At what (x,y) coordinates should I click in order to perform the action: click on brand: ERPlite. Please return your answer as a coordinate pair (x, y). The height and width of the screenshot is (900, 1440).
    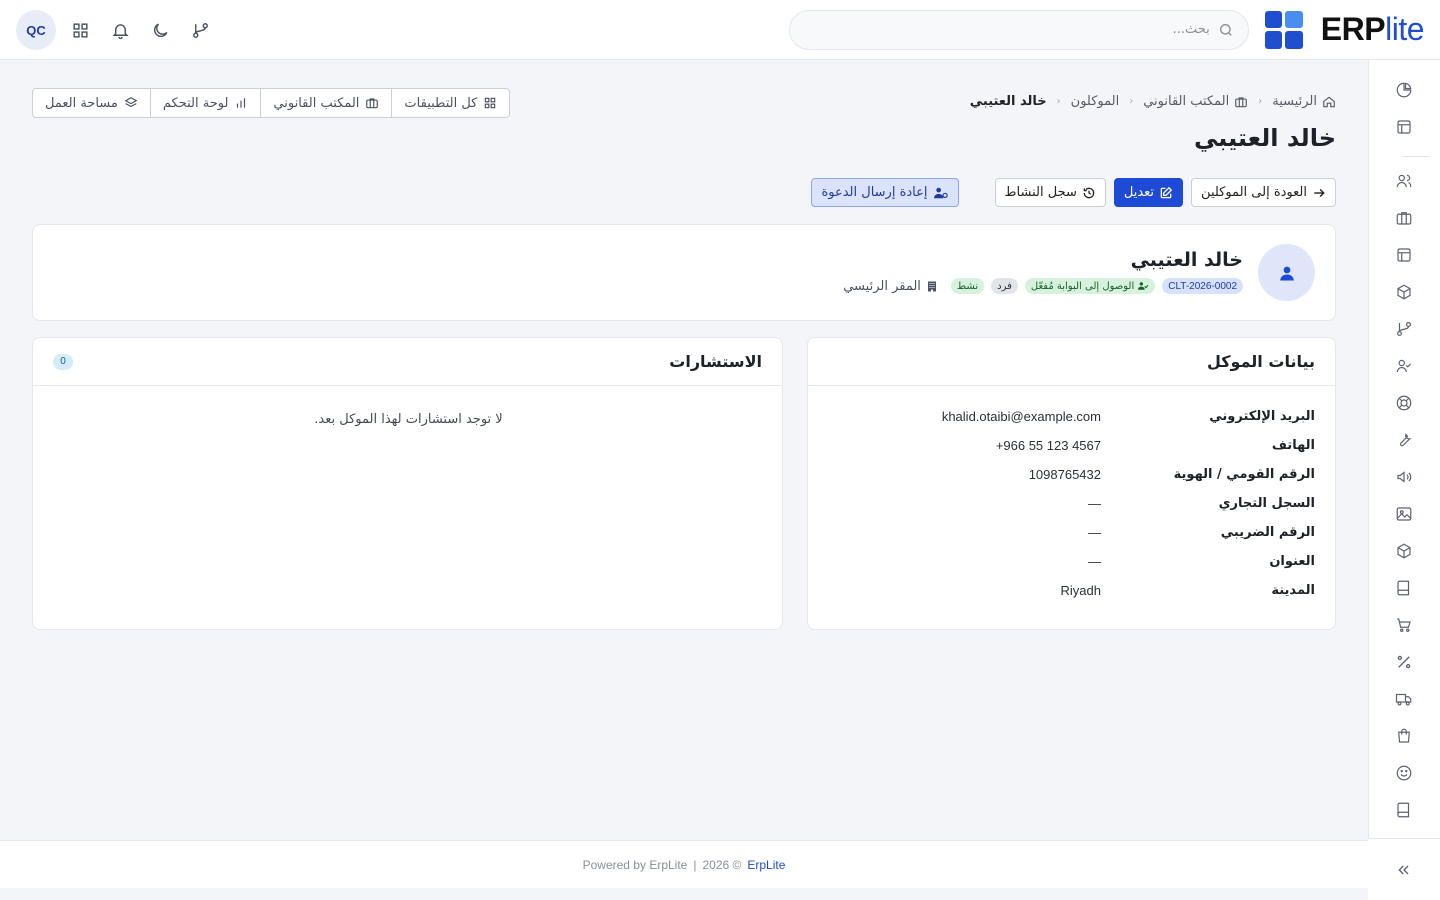
    Looking at the image, I should click on (1352, 30).